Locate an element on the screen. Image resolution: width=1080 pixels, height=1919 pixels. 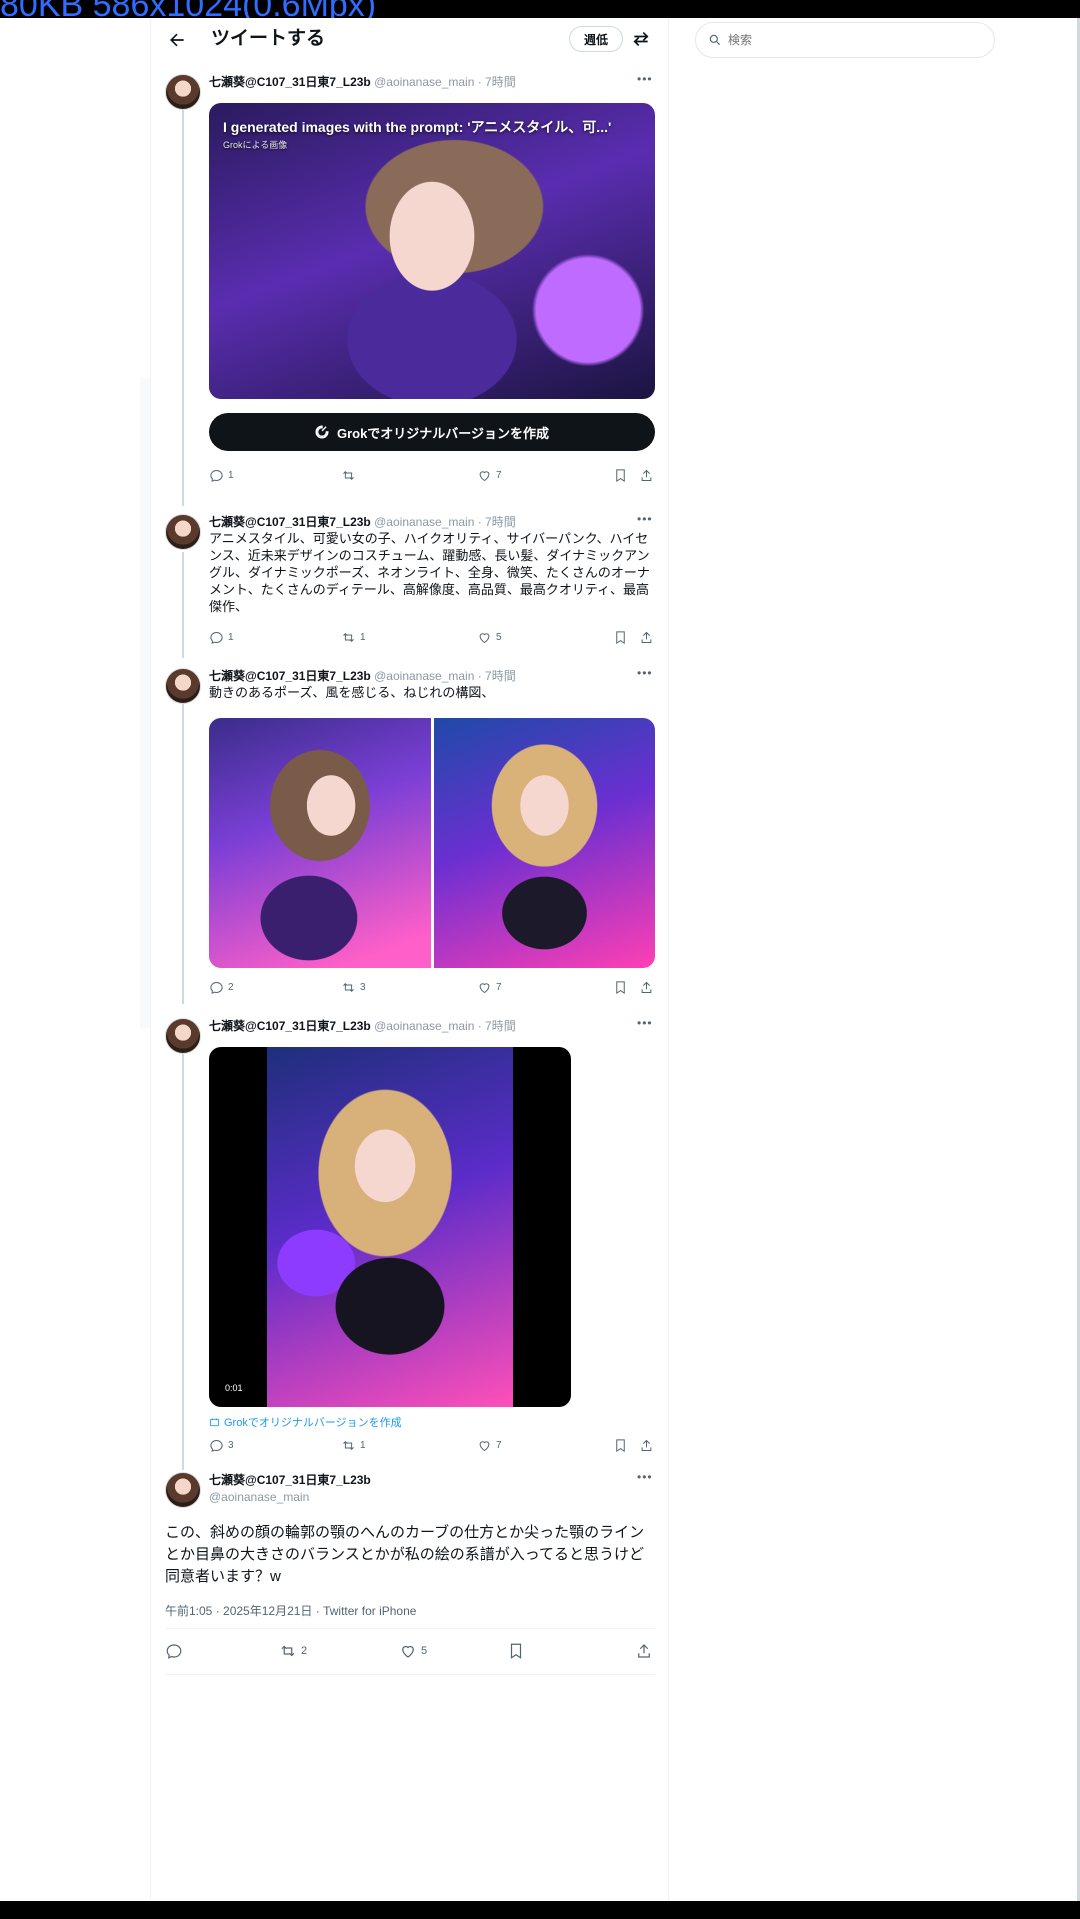
reply-count: 3 is located at coordinates (231, 1445).